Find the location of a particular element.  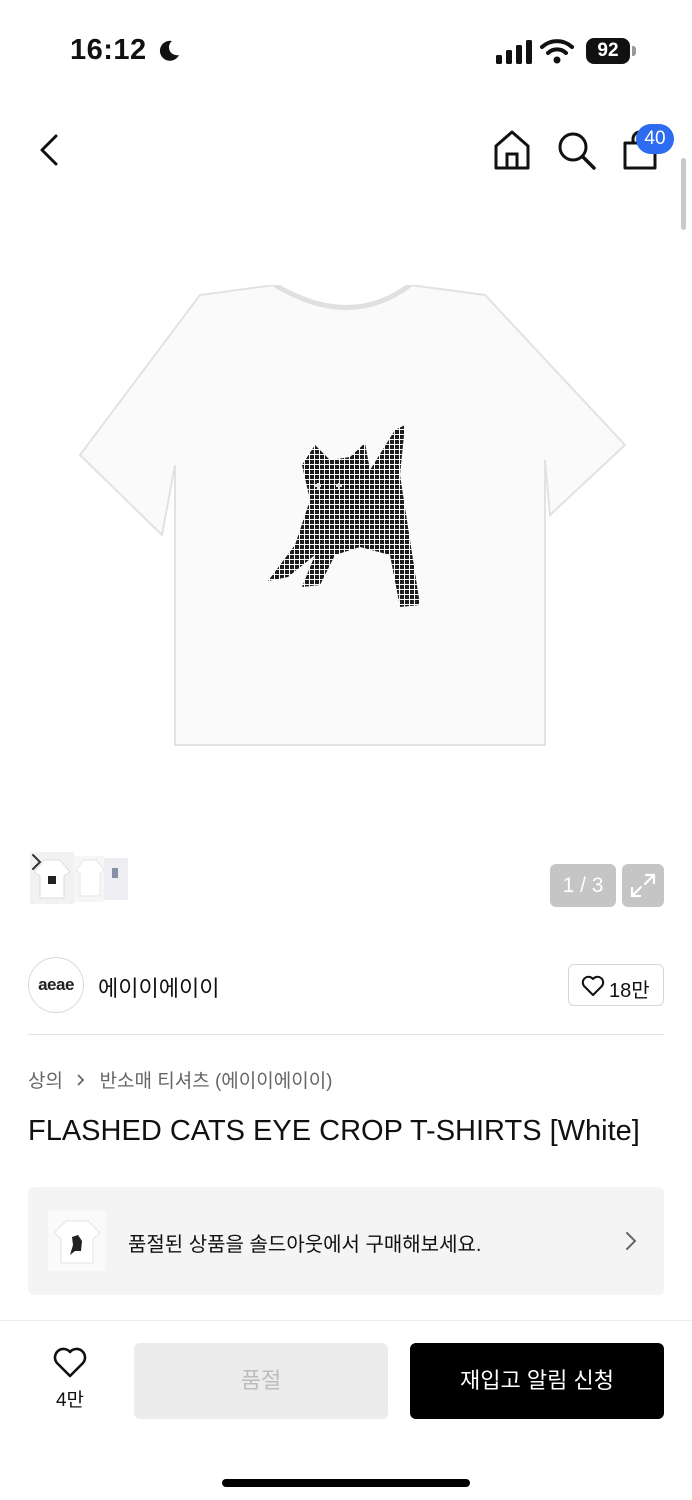

wishlist-count: 4만 is located at coordinates (70, 1400).